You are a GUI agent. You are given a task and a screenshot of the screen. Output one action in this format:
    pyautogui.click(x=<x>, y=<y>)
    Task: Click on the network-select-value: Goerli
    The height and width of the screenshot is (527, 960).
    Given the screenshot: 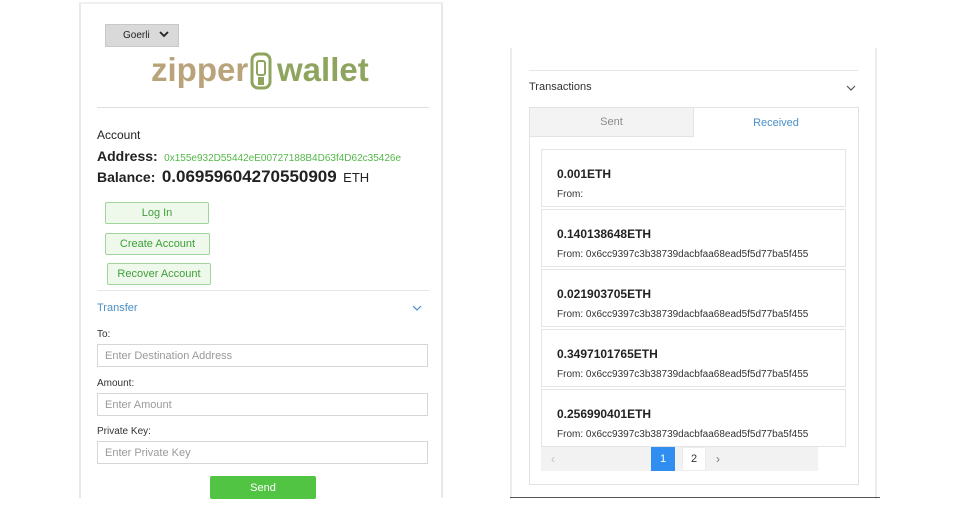 What is the action you would take?
    pyautogui.click(x=136, y=35)
    